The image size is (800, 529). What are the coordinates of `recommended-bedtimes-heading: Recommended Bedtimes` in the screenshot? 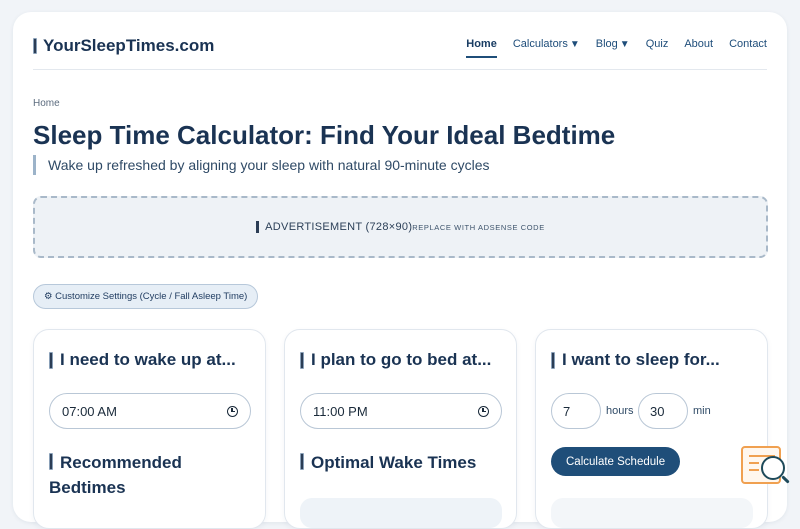 It's located at (149, 475).